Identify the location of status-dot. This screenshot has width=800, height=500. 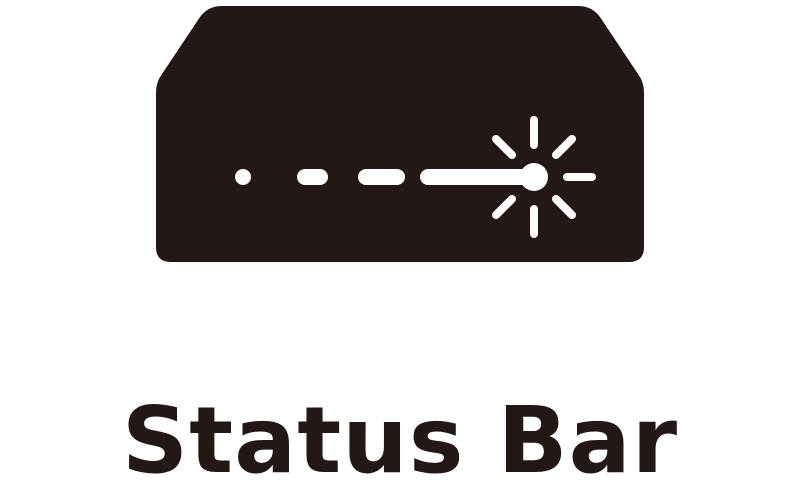
(243, 177).